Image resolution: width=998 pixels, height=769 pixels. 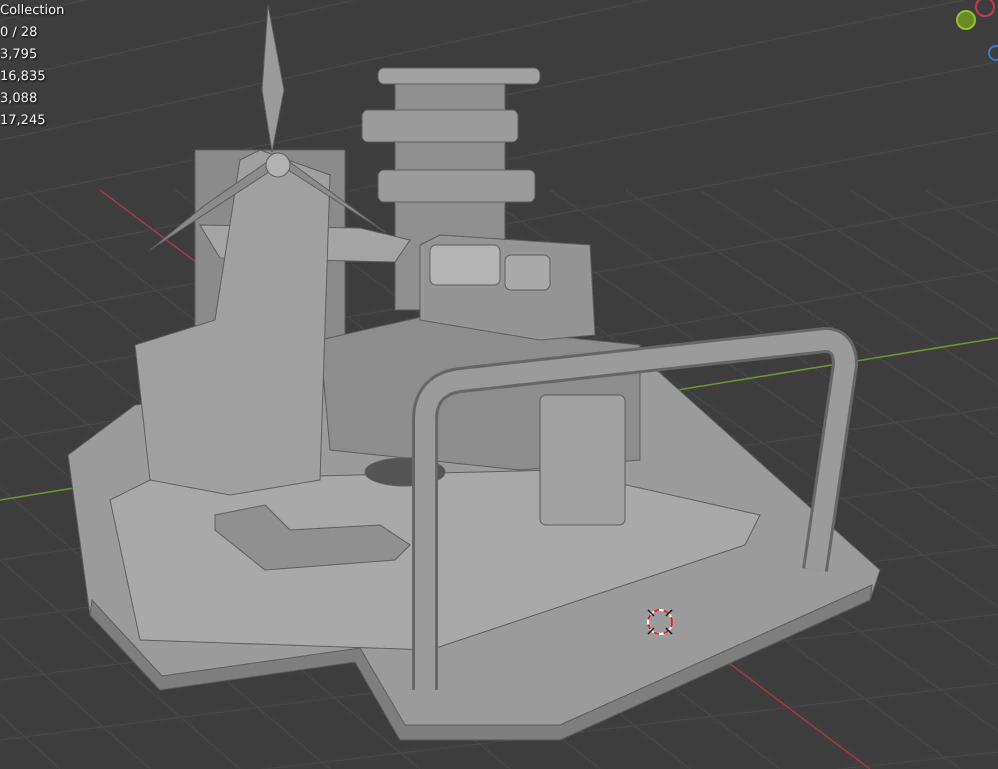 What do you see at coordinates (19, 99) in the screenshot?
I see `stat-value: 3,088` at bounding box center [19, 99].